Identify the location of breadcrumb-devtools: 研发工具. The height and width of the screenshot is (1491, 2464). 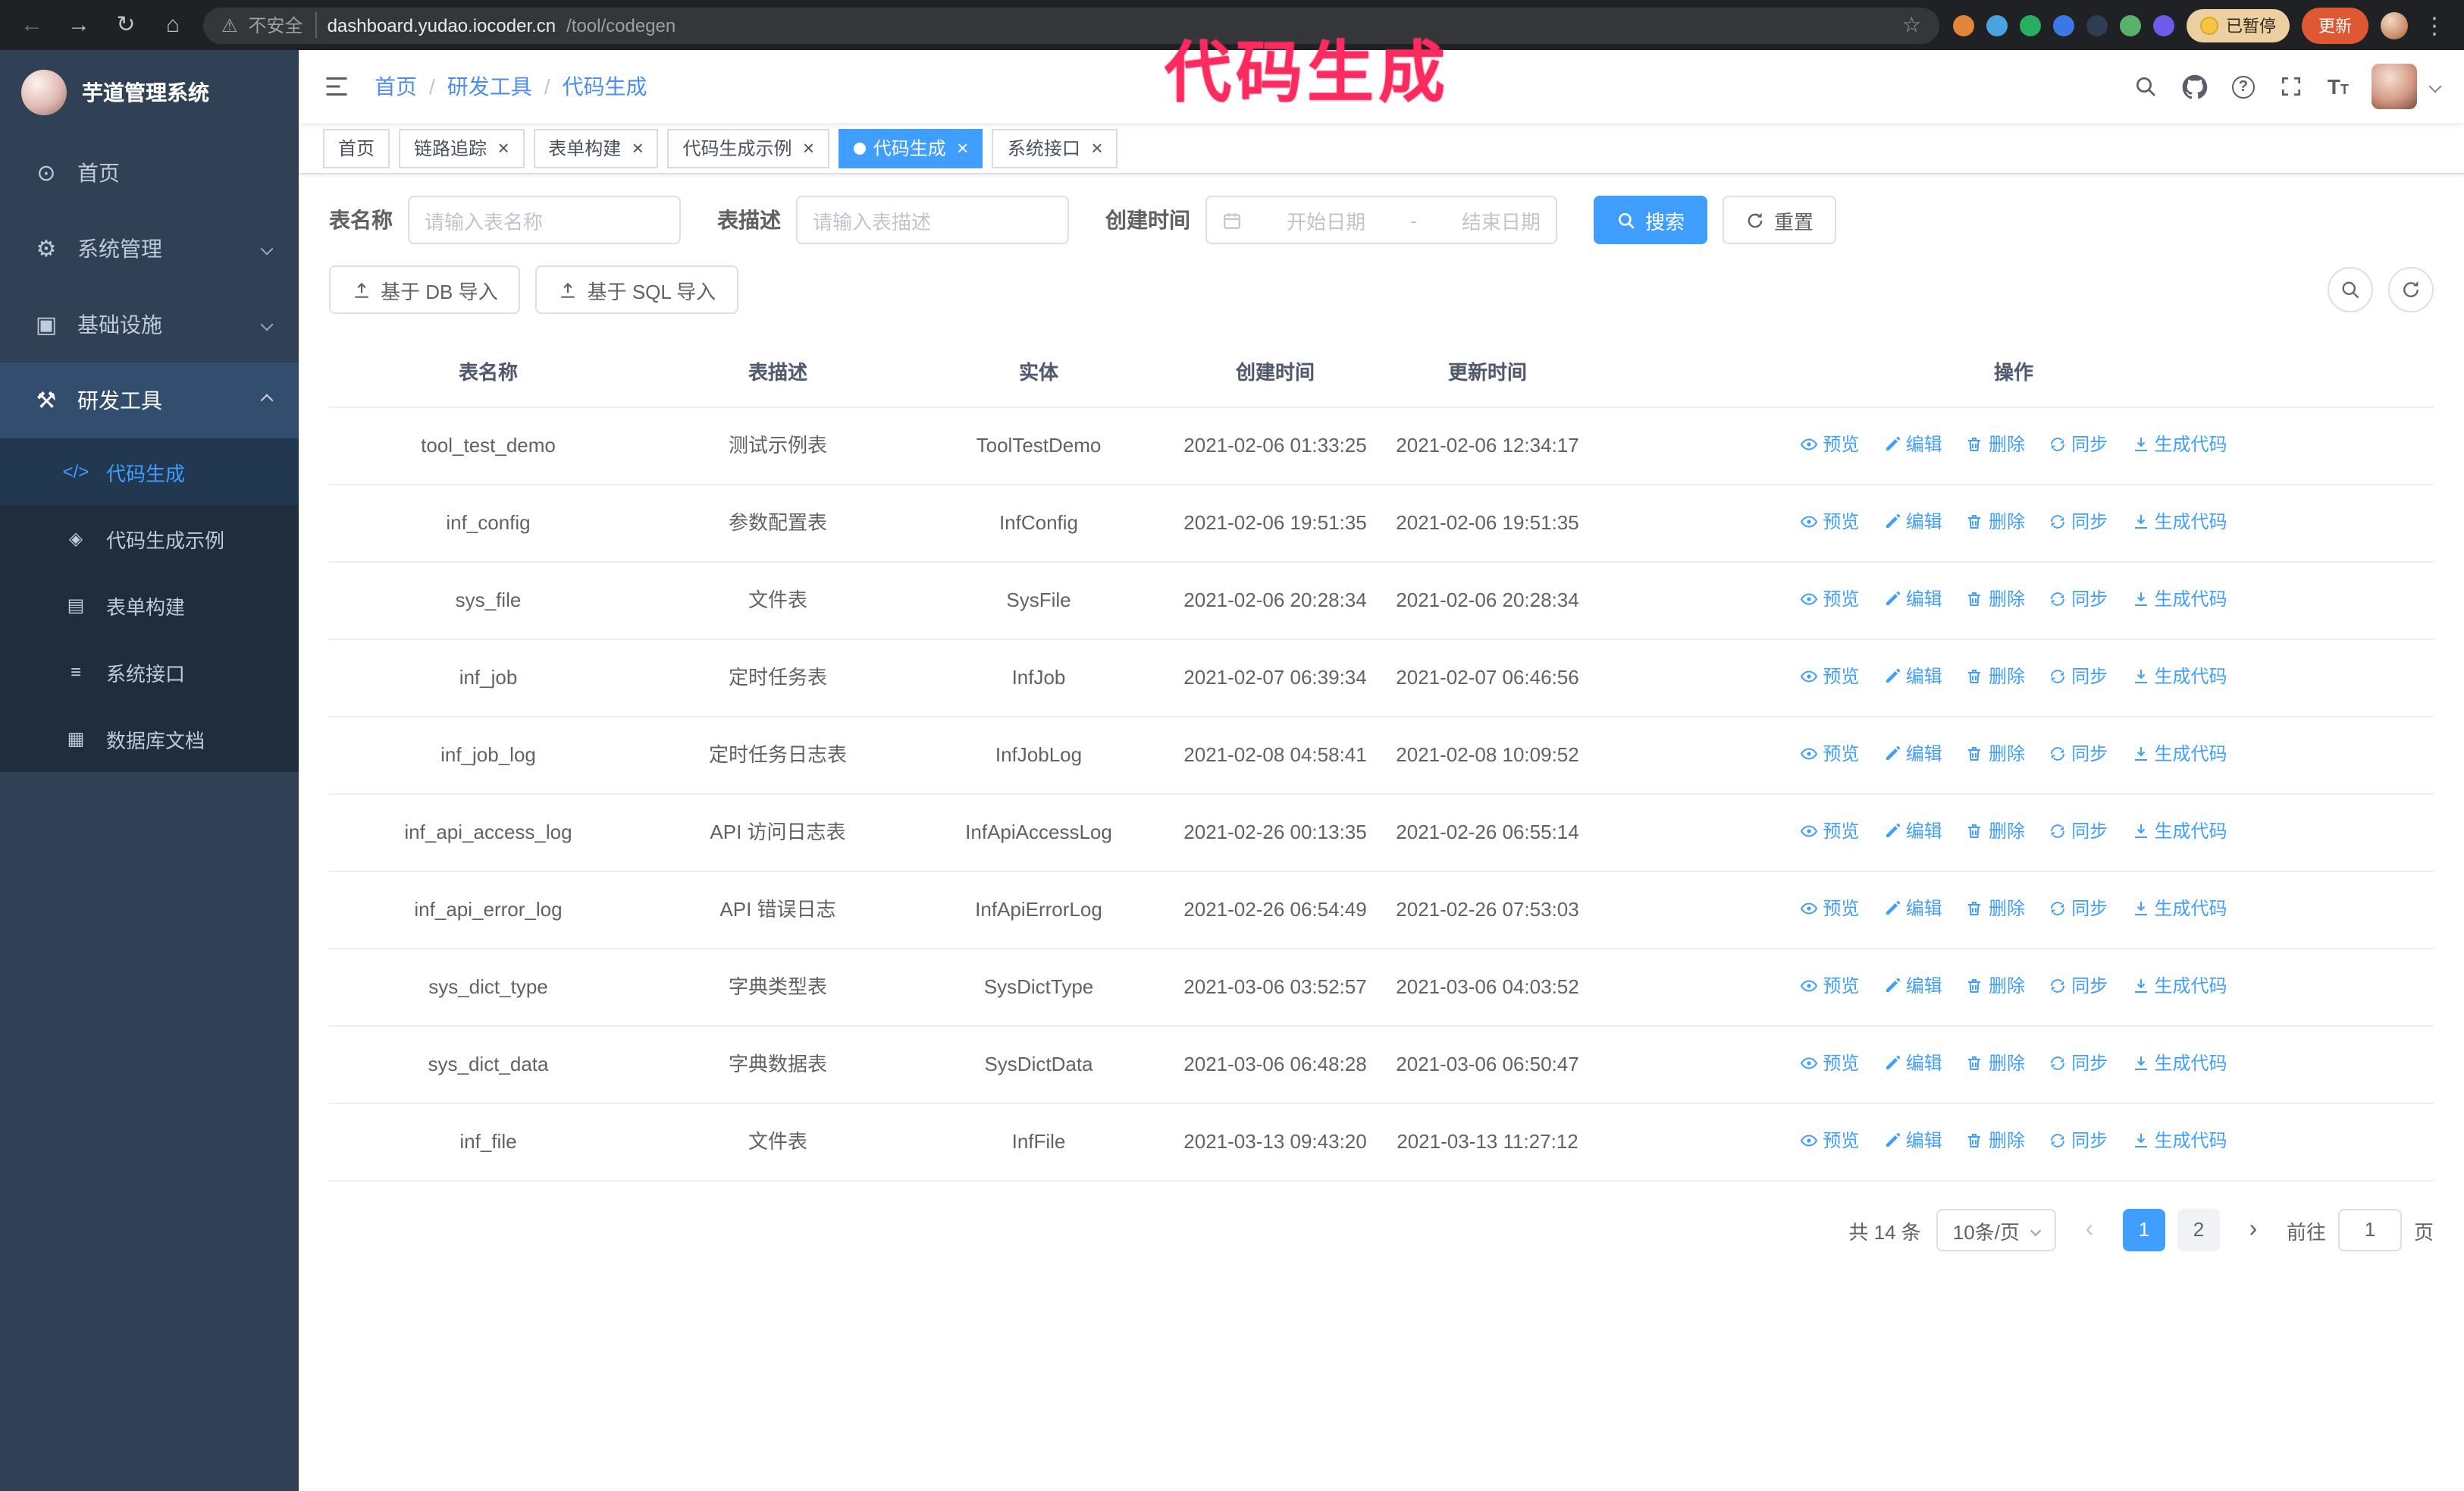
(489, 86).